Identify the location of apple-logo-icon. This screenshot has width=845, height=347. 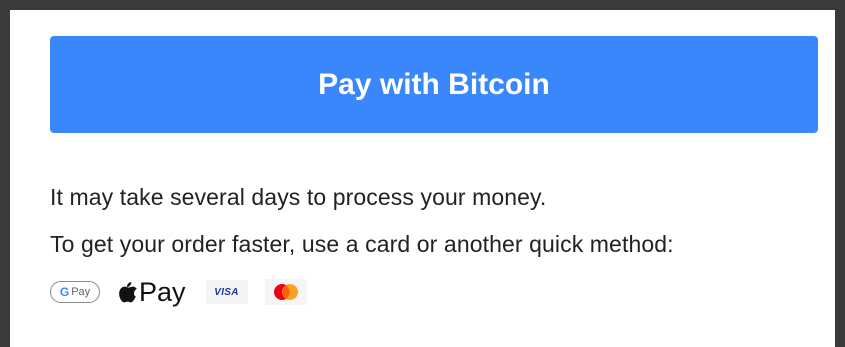
(128, 292).